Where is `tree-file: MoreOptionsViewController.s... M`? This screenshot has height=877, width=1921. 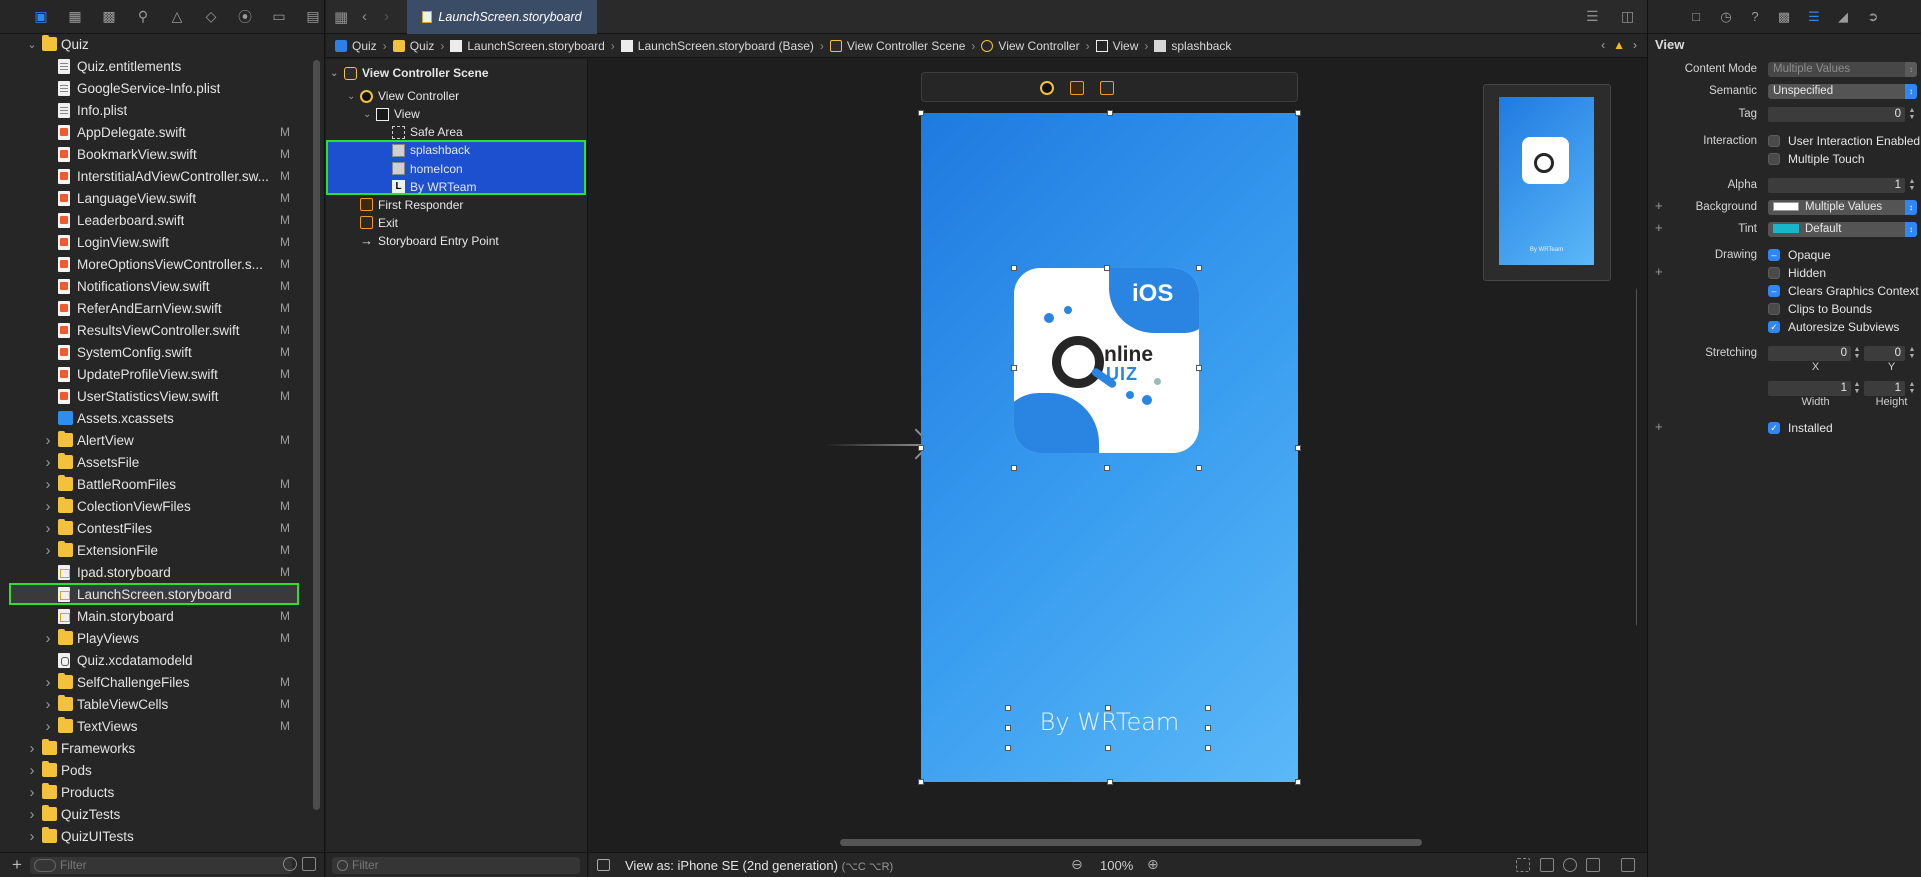
tree-file: MoreOptionsViewController.s... M is located at coordinates (156, 264).